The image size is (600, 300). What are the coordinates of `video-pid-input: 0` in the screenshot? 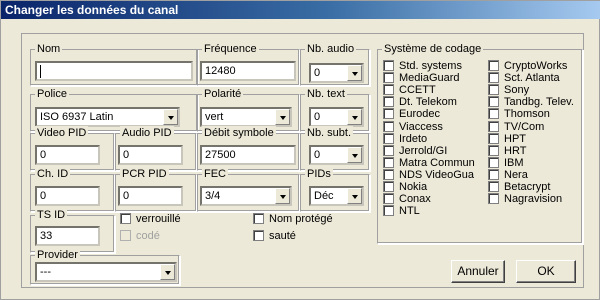 It's located at (67, 155).